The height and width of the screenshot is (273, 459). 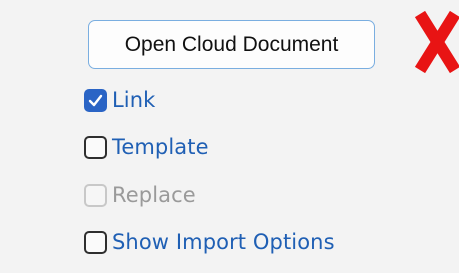 I want to click on checkmark-icon, so click(x=95, y=100).